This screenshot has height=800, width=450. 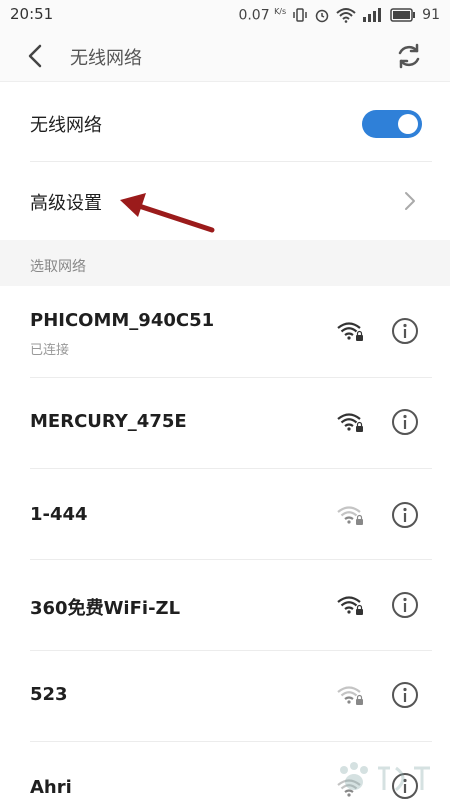 What do you see at coordinates (225, 696) in the screenshot?
I see `network-item: 523` at bounding box center [225, 696].